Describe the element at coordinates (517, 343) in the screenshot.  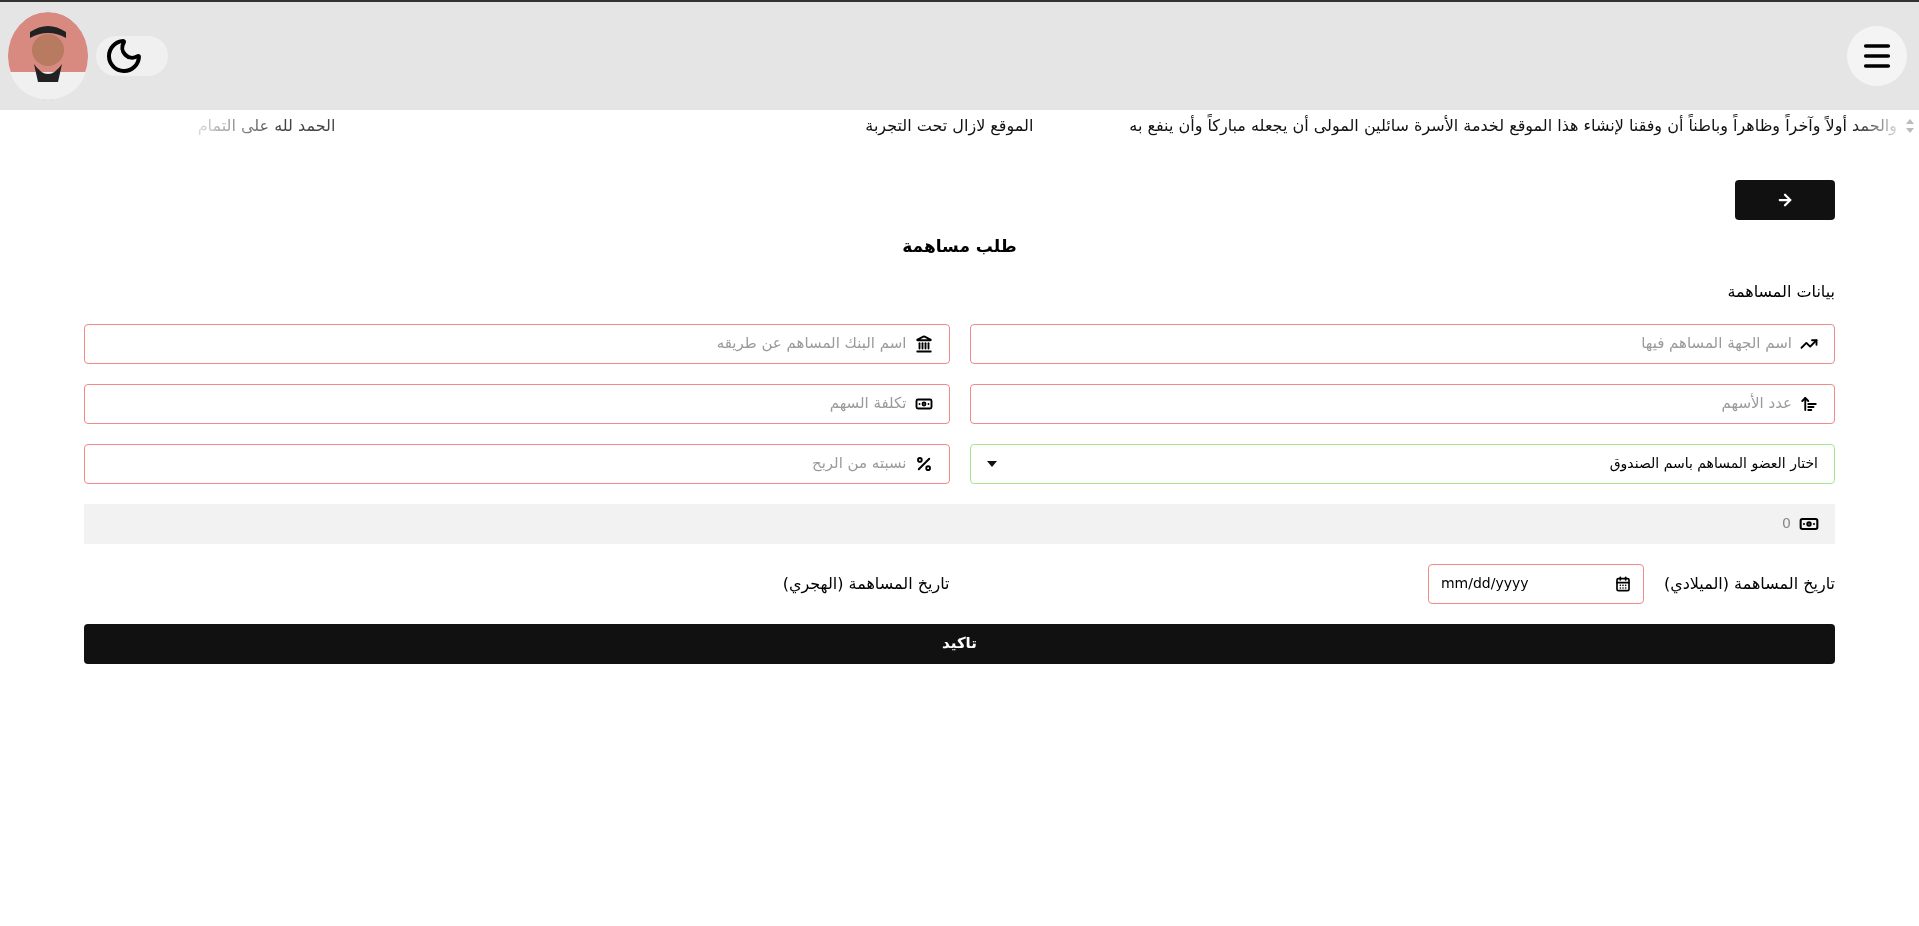
I see `input-field: اسم البنك المساهم عن طريقه` at that location.